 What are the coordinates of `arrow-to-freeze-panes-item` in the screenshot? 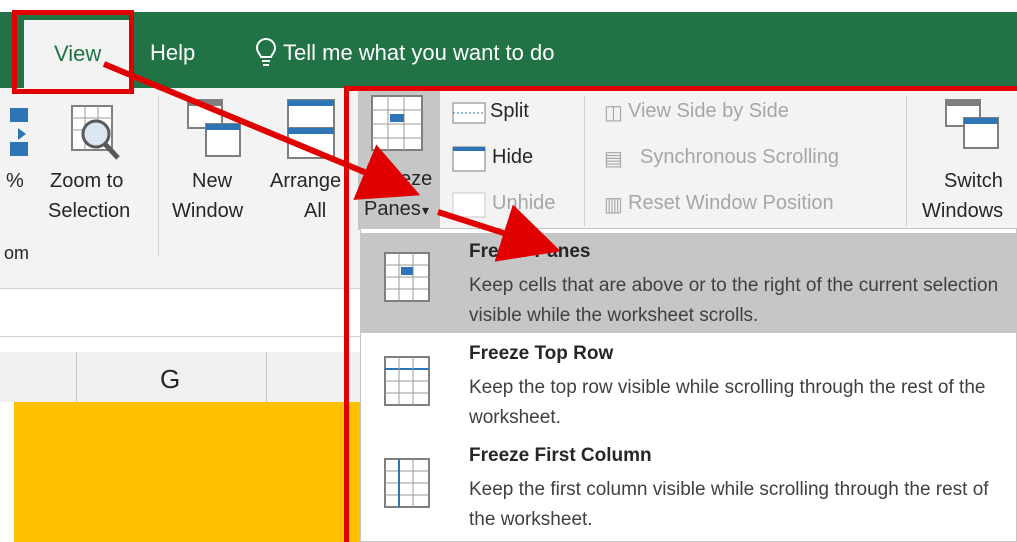 It's located at (499, 233).